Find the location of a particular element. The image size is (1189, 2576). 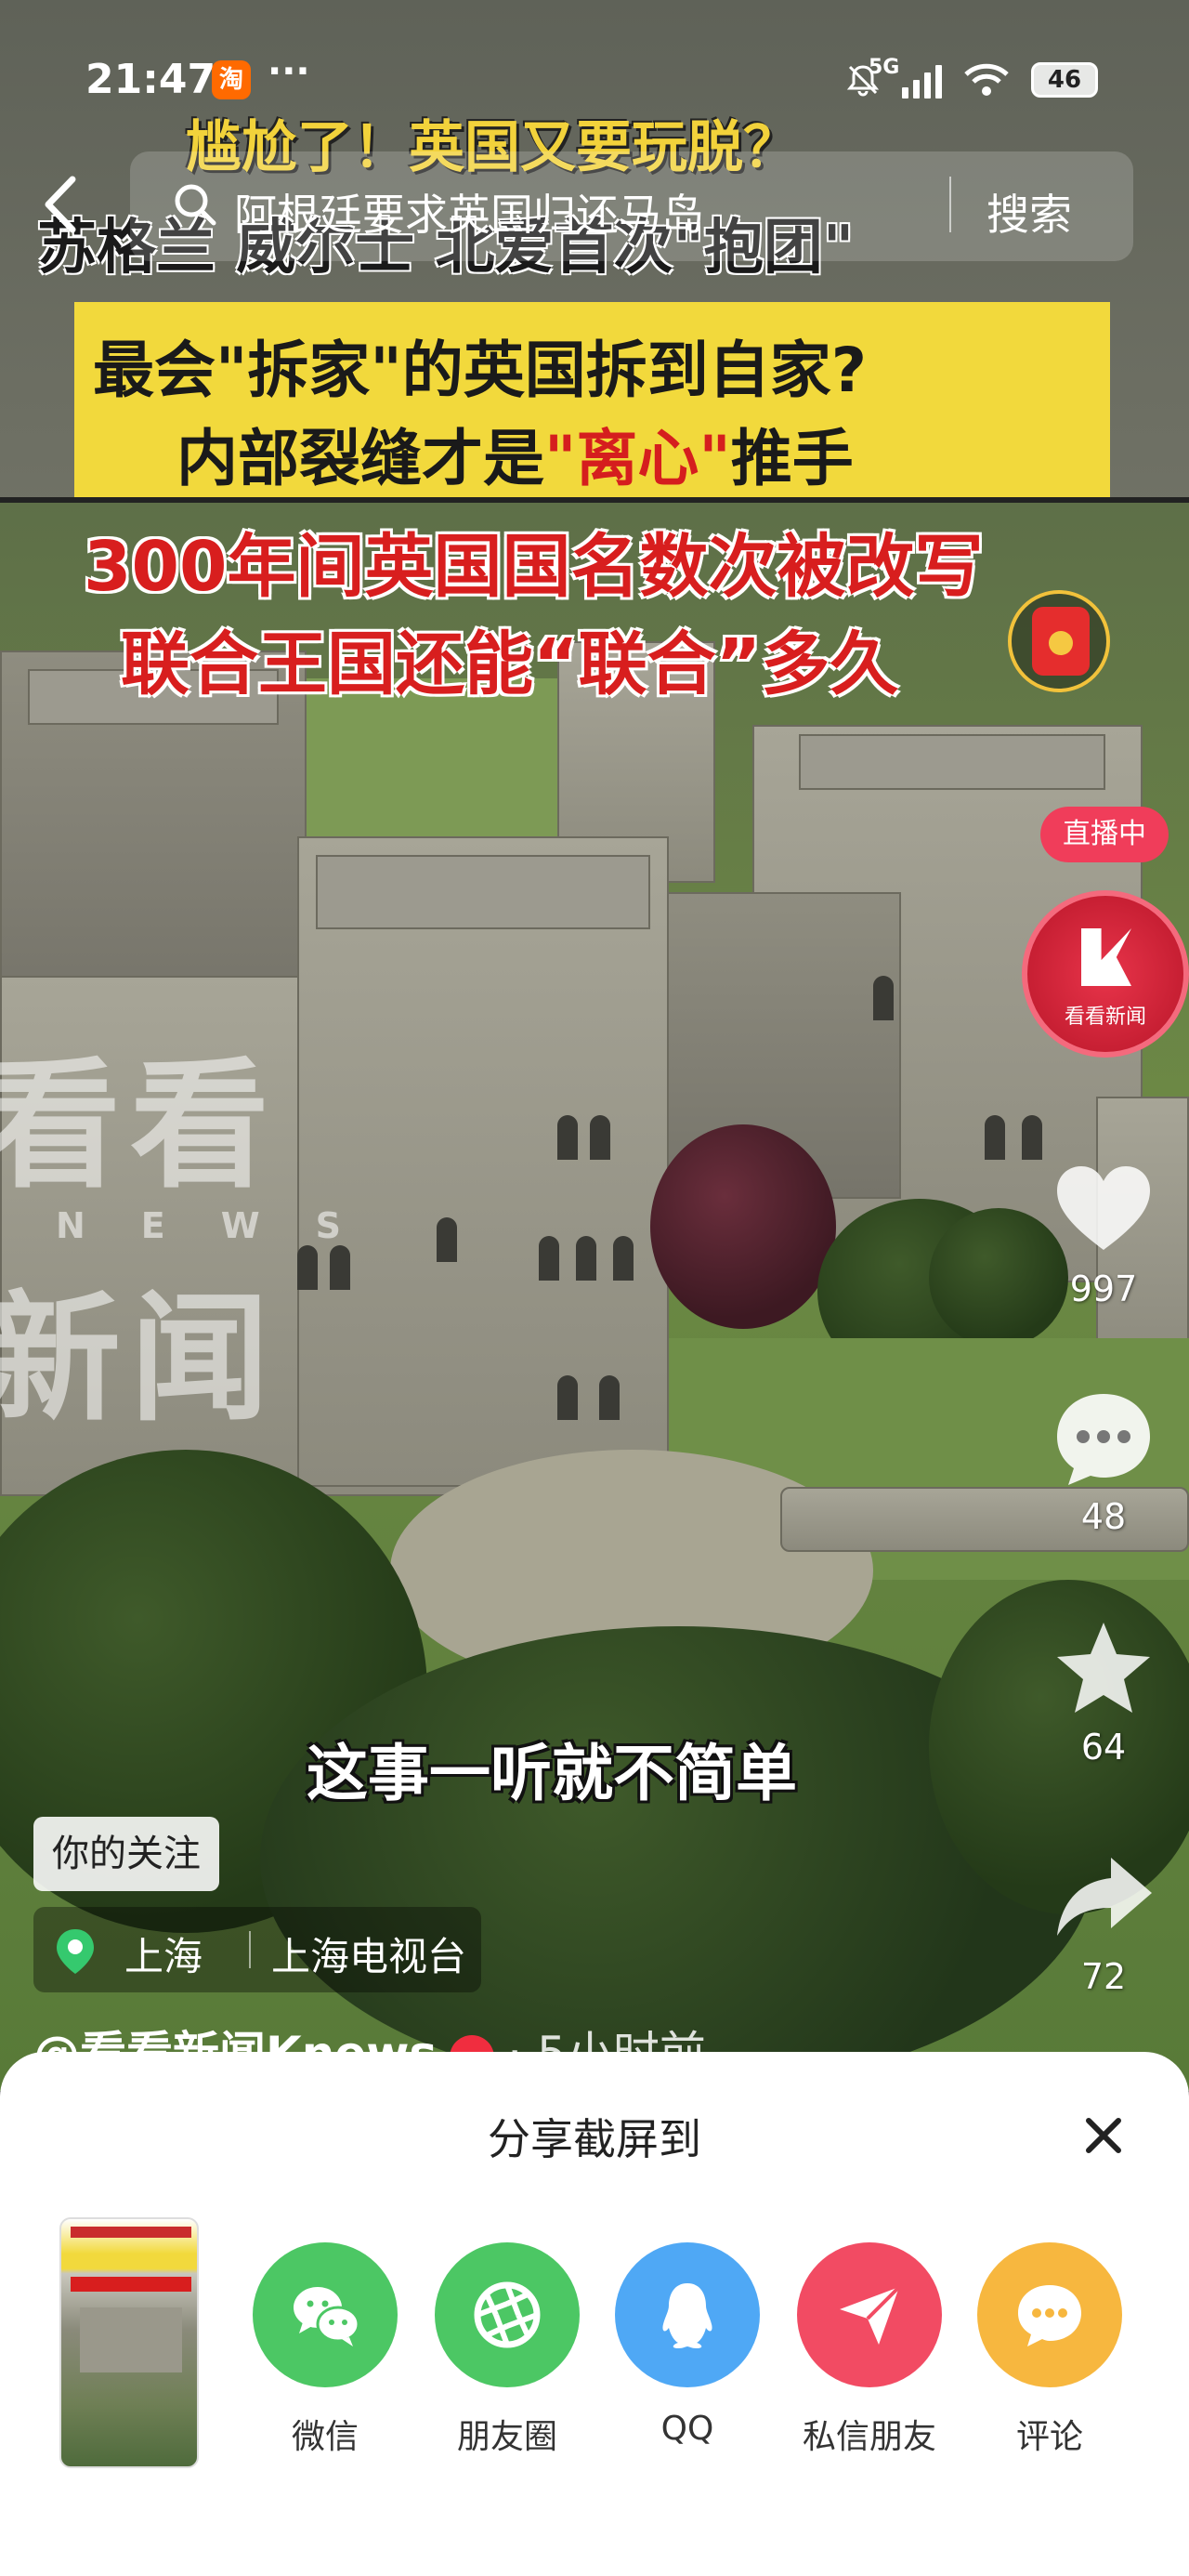

back-button is located at coordinates (65, 209).